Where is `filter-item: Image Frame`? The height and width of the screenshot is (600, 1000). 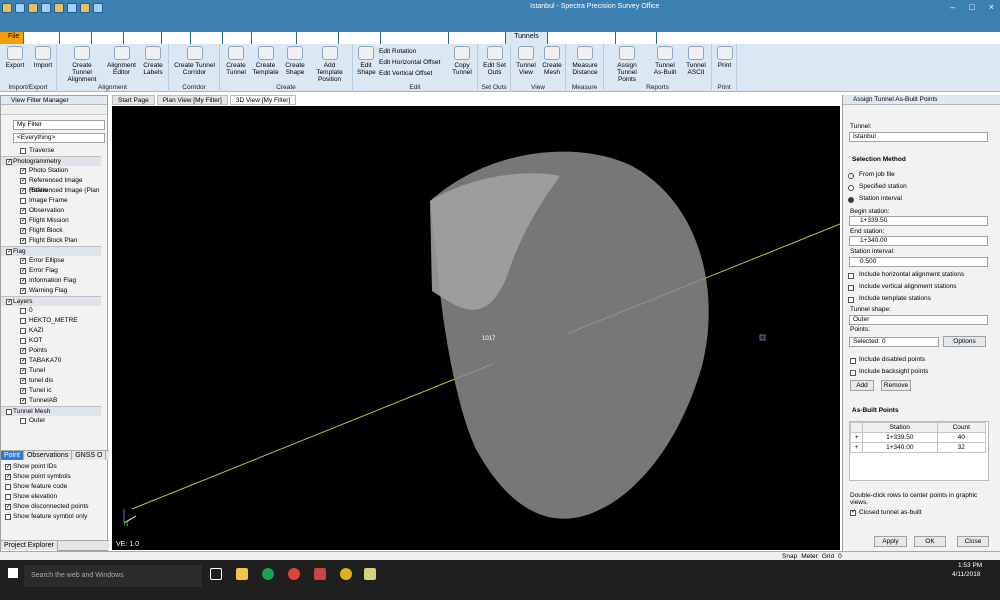
filter-item: Image Frame is located at coordinates (51, 201).